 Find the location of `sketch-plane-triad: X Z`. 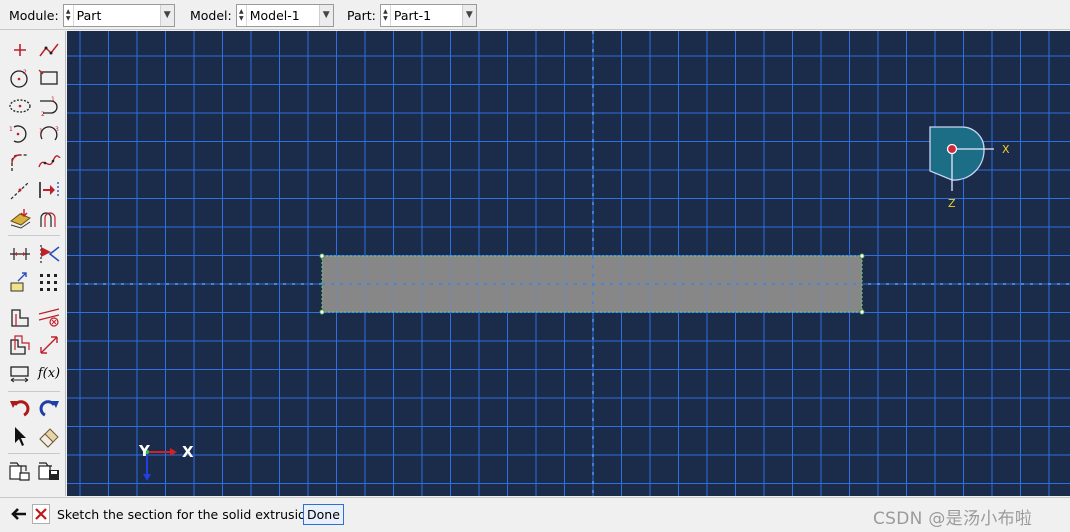

sketch-plane-triad: X Z is located at coordinates (969, 168).